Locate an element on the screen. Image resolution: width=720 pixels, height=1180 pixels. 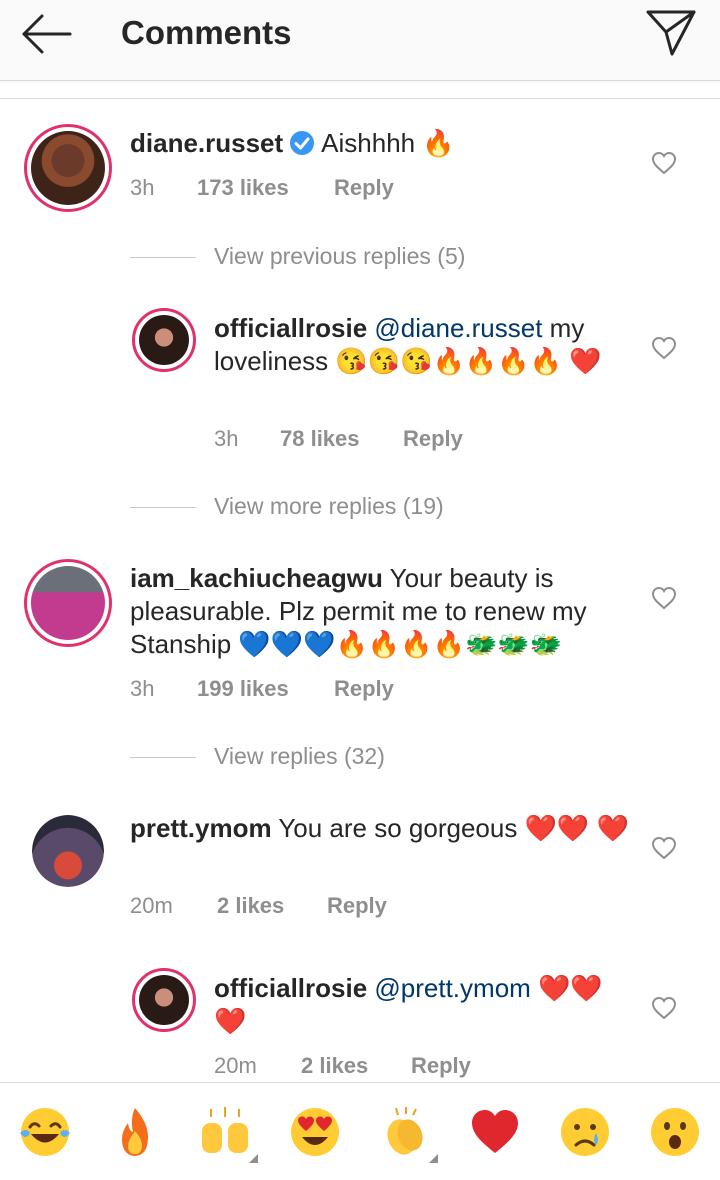
emoji-button-clapping is located at coordinates (408, 1134).